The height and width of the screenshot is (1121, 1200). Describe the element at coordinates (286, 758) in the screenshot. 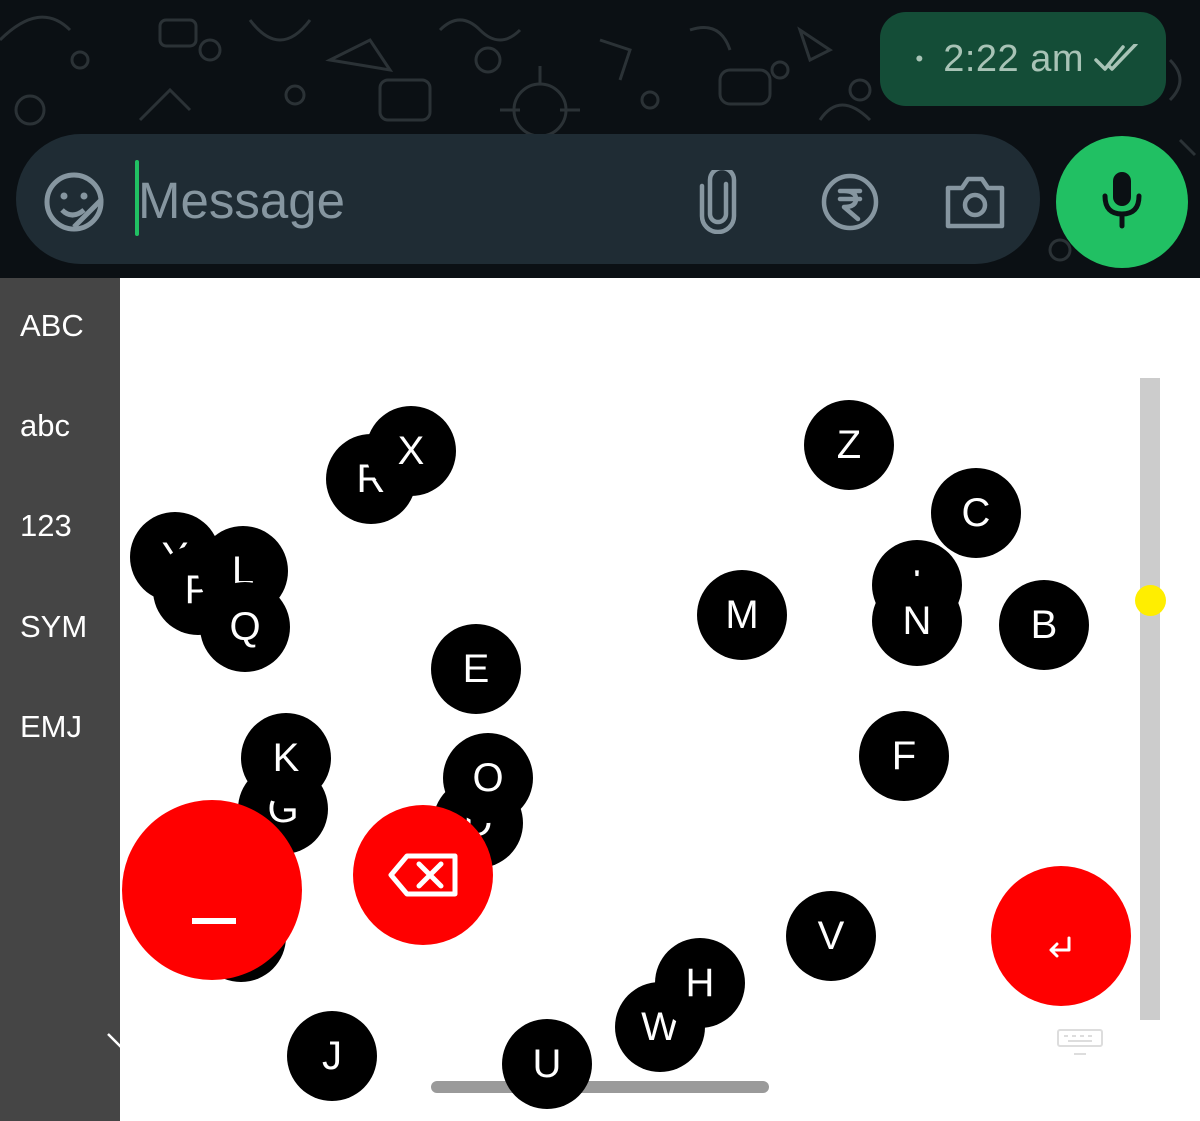

I see `key-k: K` at that location.